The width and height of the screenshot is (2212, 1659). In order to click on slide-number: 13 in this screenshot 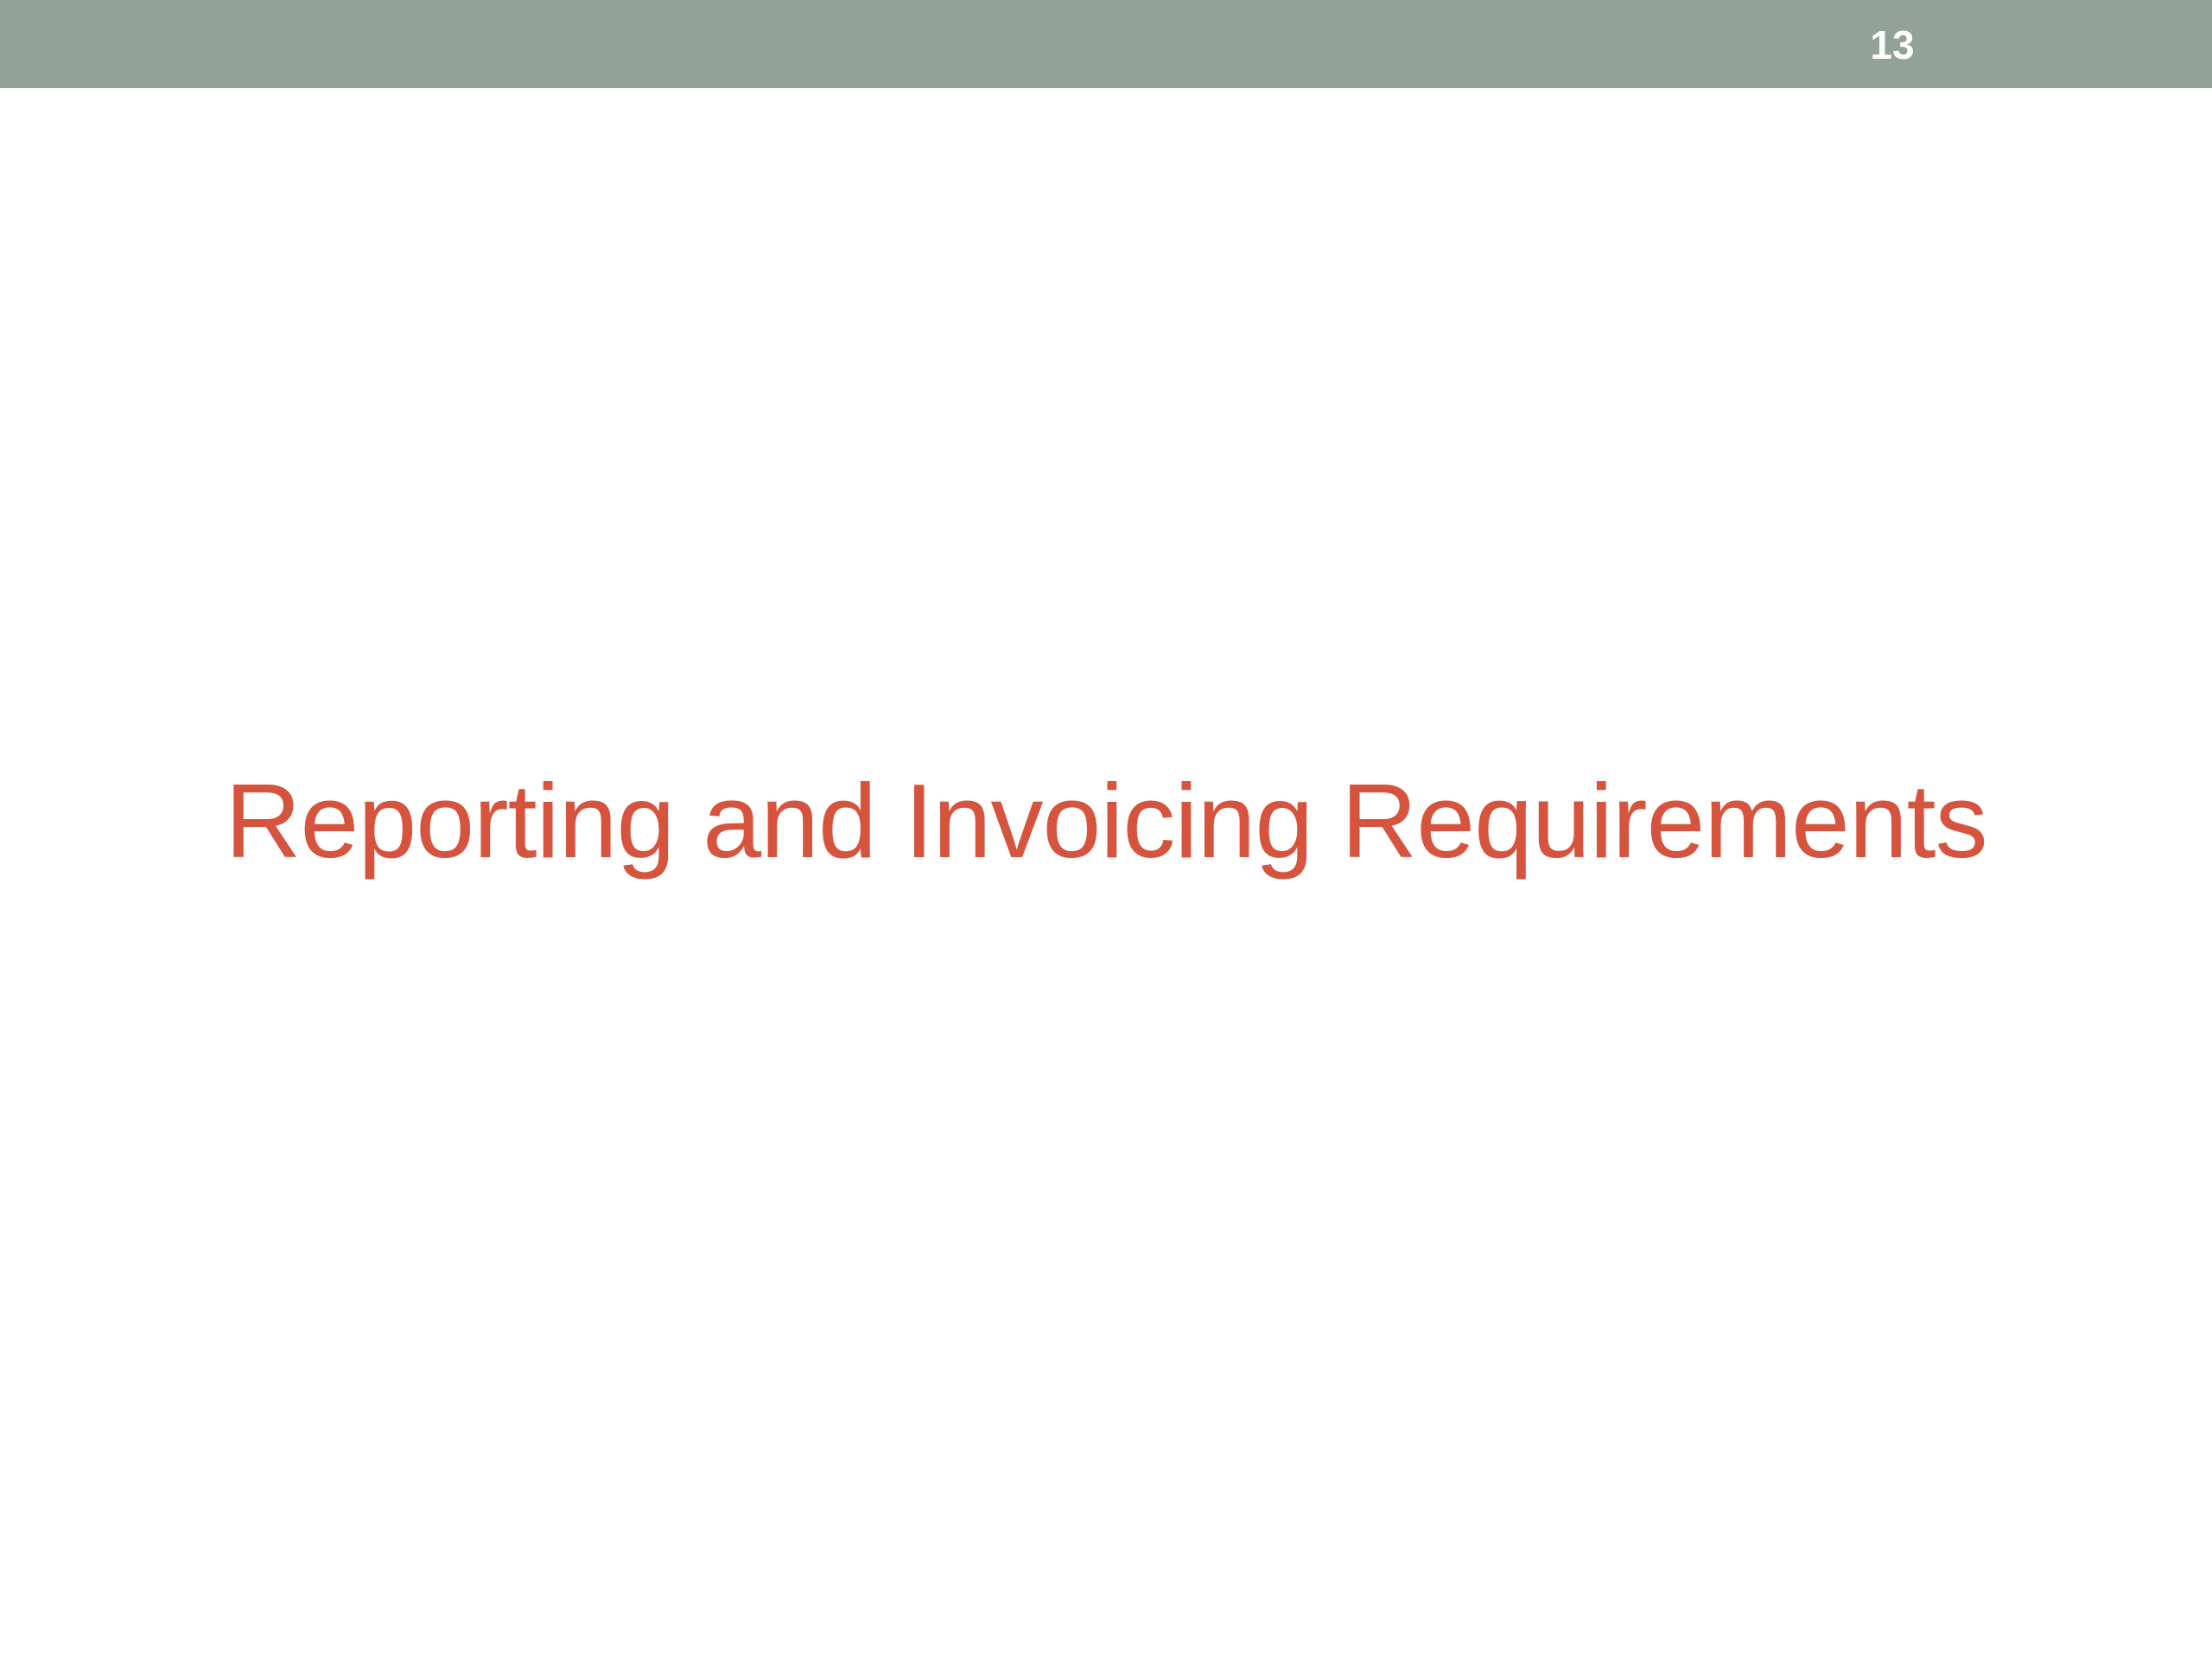, I will do `click(1892, 44)`.